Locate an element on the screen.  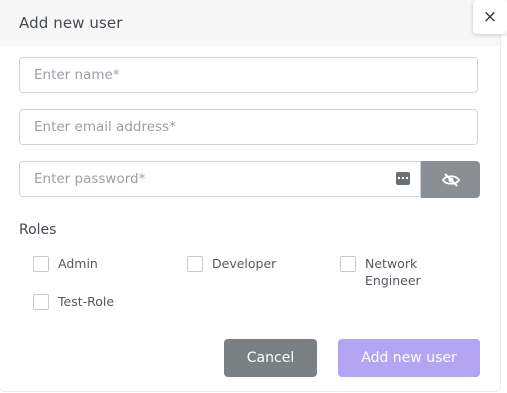
password-manager-icon is located at coordinates (403, 178).